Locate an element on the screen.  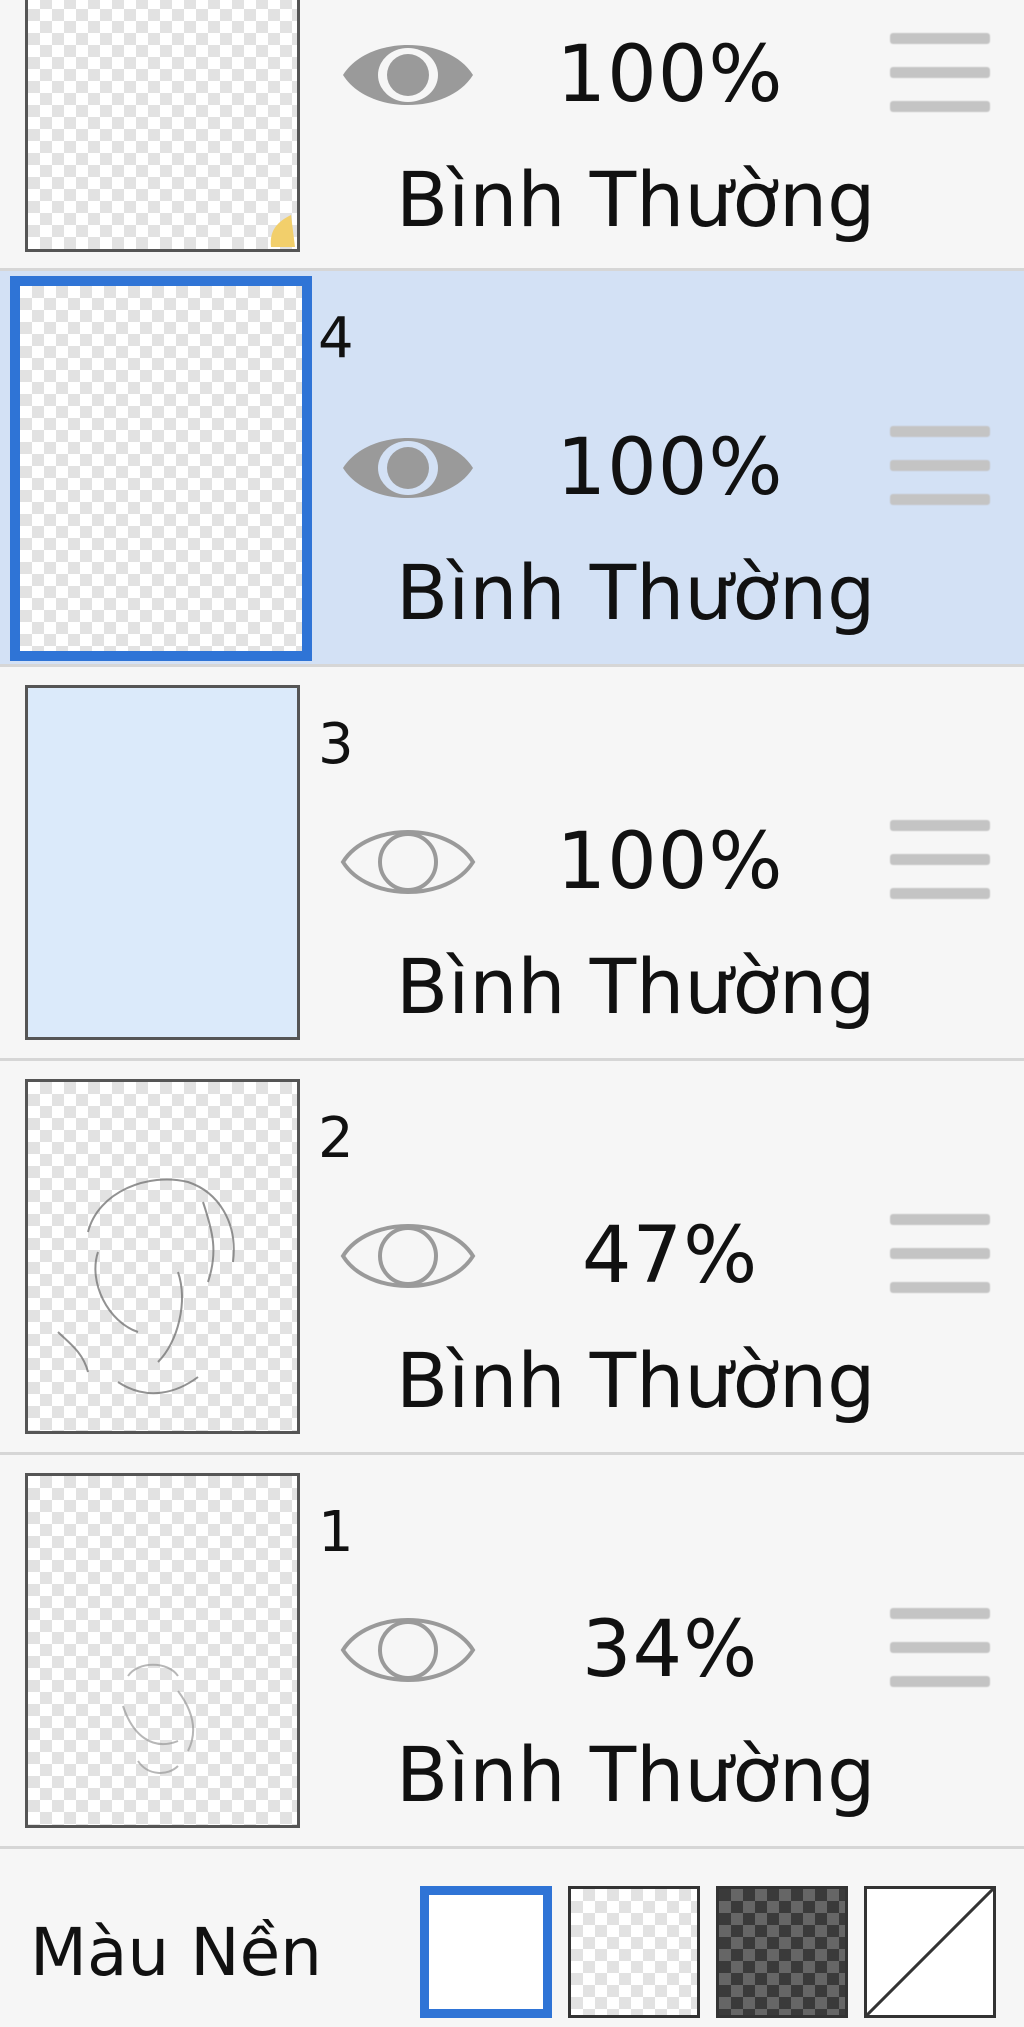
background-color-label: Màu Nền is located at coordinates (176, 1952).